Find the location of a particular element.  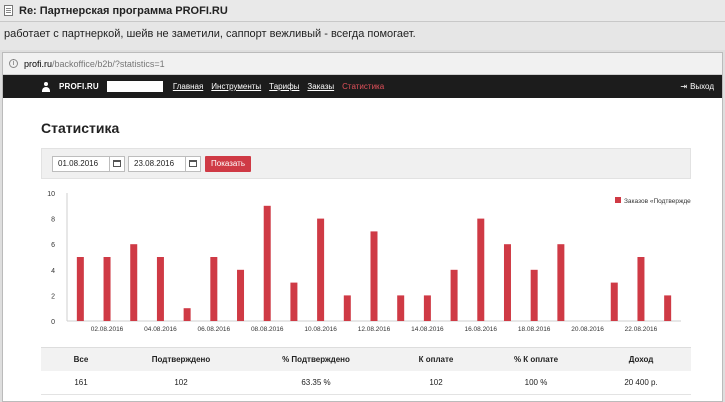

stats-header-income: Доход is located at coordinates (641, 359).